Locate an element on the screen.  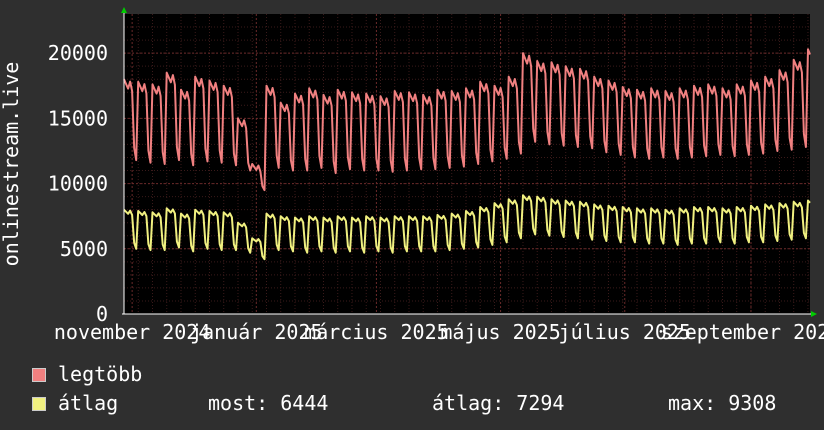
y-axis-arrow is located at coordinates (124, 10).